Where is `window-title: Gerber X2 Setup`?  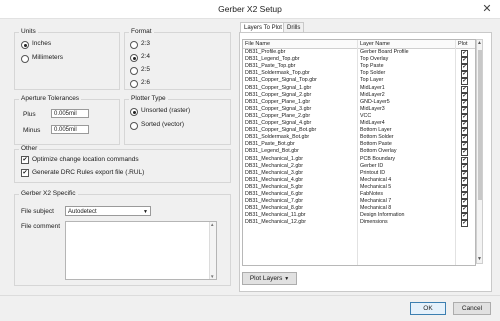 window-title: Gerber X2 Setup is located at coordinates (250, 9).